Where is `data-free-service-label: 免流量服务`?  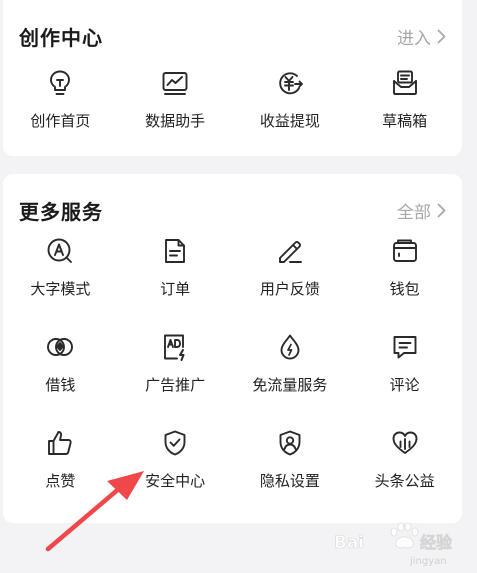
data-free-service-label: 免流量服务 is located at coordinates (290, 385).